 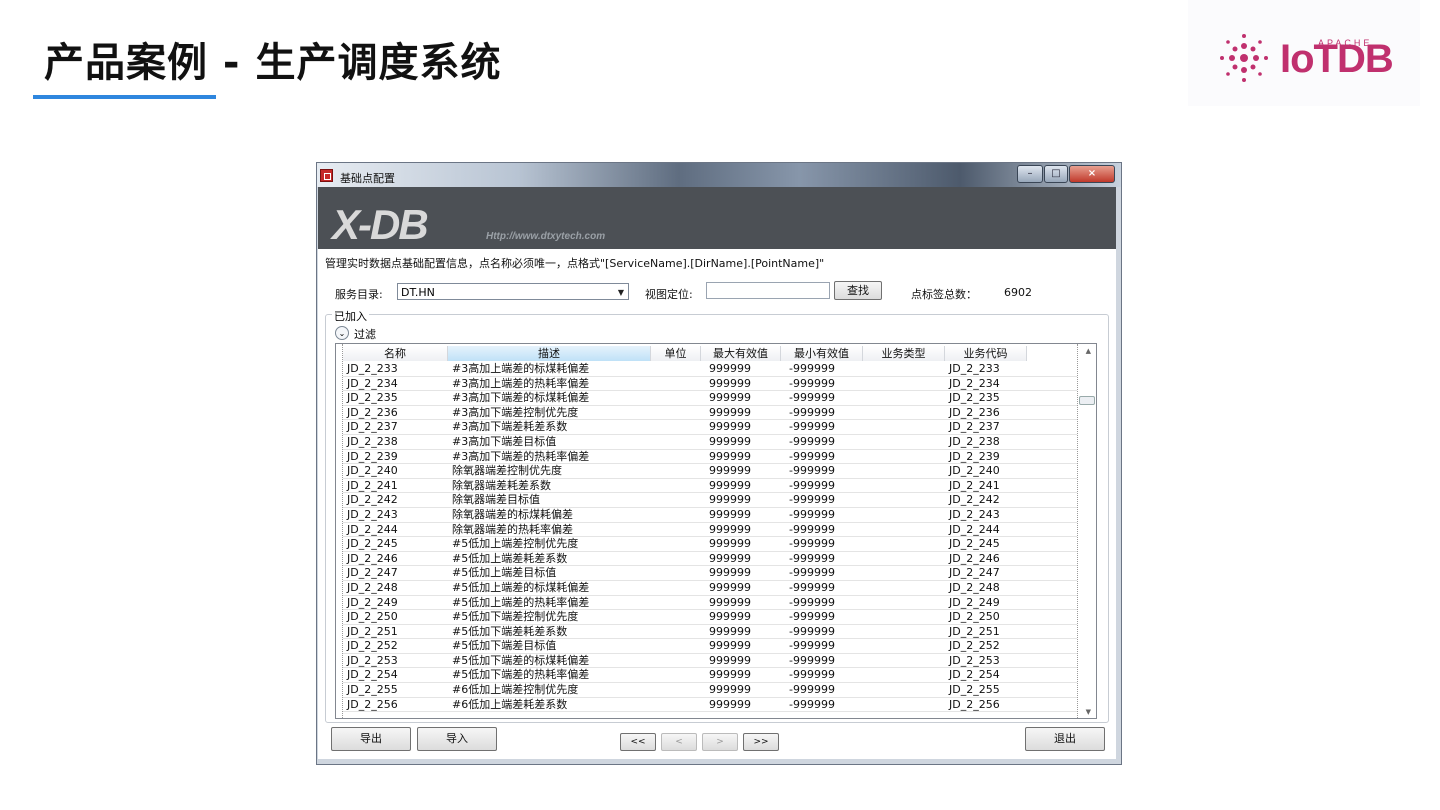 I want to click on close-button: ×, so click(x=1092, y=174).